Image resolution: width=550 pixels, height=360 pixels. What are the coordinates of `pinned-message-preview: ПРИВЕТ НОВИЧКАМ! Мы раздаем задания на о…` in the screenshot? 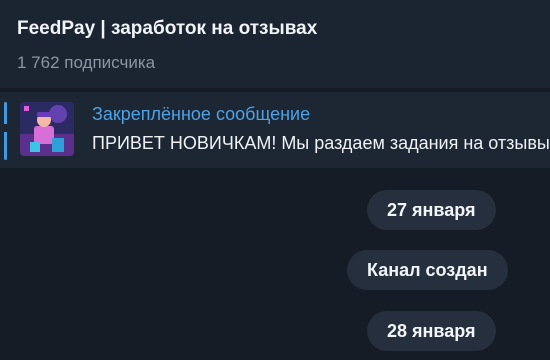 It's located at (321, 143).